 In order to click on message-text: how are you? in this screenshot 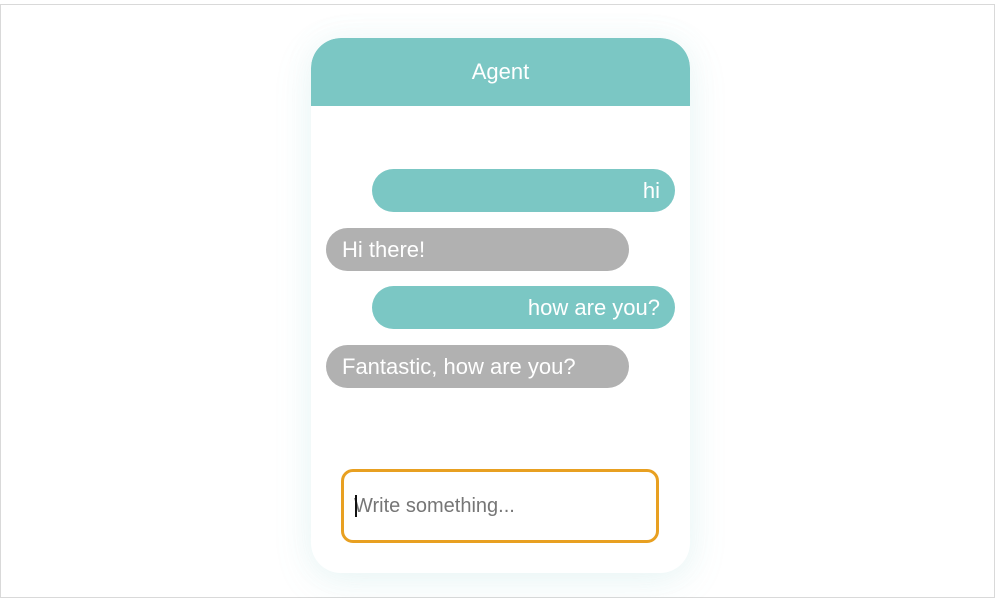, I will do `click(593, 307)`.